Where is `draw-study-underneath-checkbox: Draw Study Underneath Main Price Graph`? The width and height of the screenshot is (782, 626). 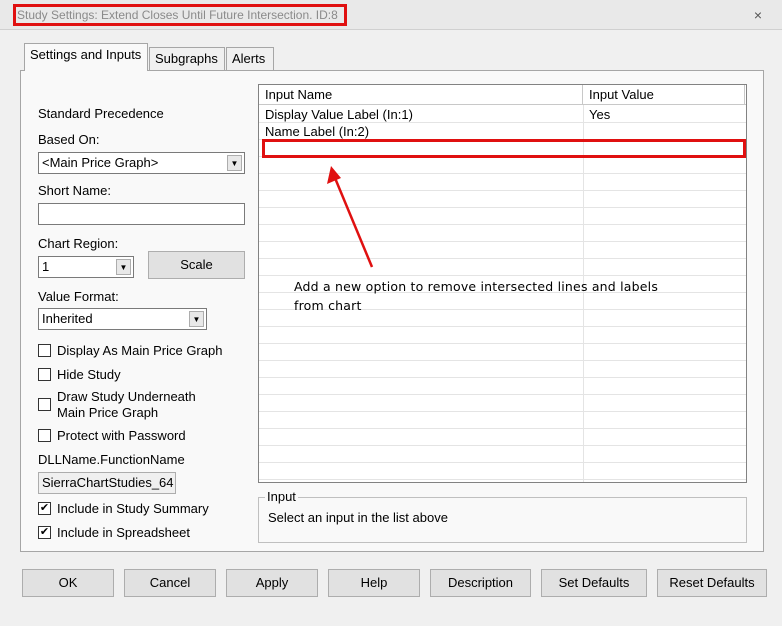
draw-study-underneath-checkbox: Draw Study Underneath Main Price Graph is located at coordinates (117, 405).